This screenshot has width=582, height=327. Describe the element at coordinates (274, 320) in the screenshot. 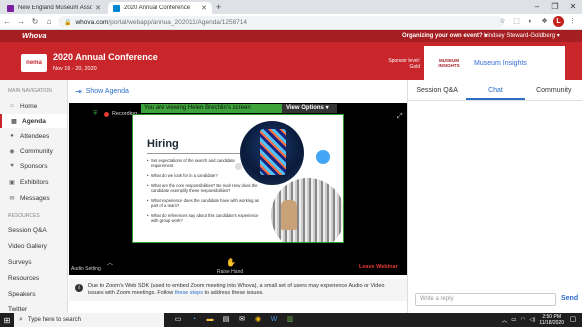

I see `word-icon: W` at that location.